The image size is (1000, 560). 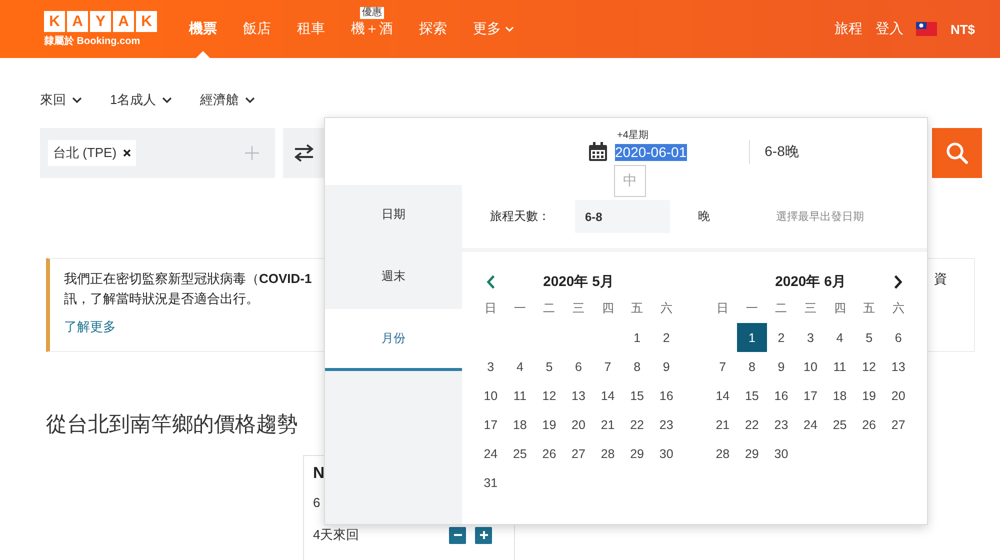 What do you see at coordinates (157, 153) in the screenshot?
I see `origin-field: 台北 (TPE)` at bounding box center [157, 153].